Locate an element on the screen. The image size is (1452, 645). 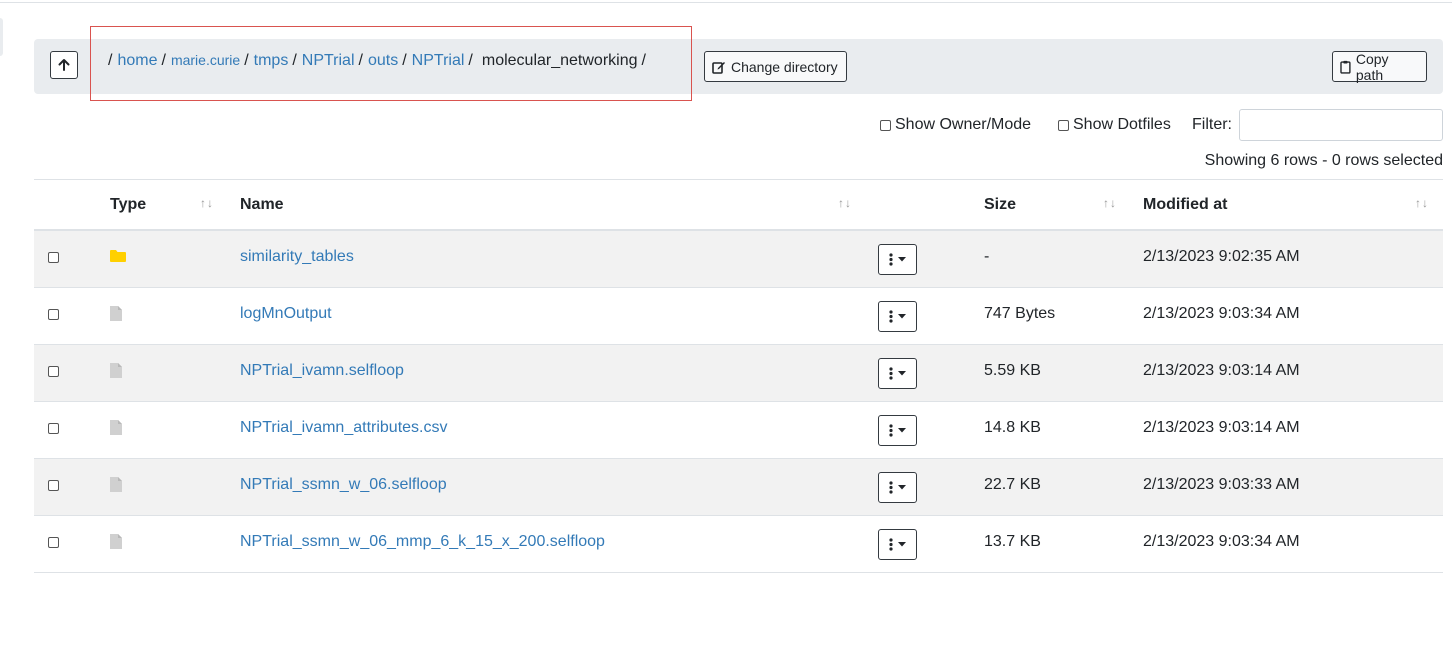
show-owner-mode-label: Show Owner/Mode is located at coordinates (963, 124).